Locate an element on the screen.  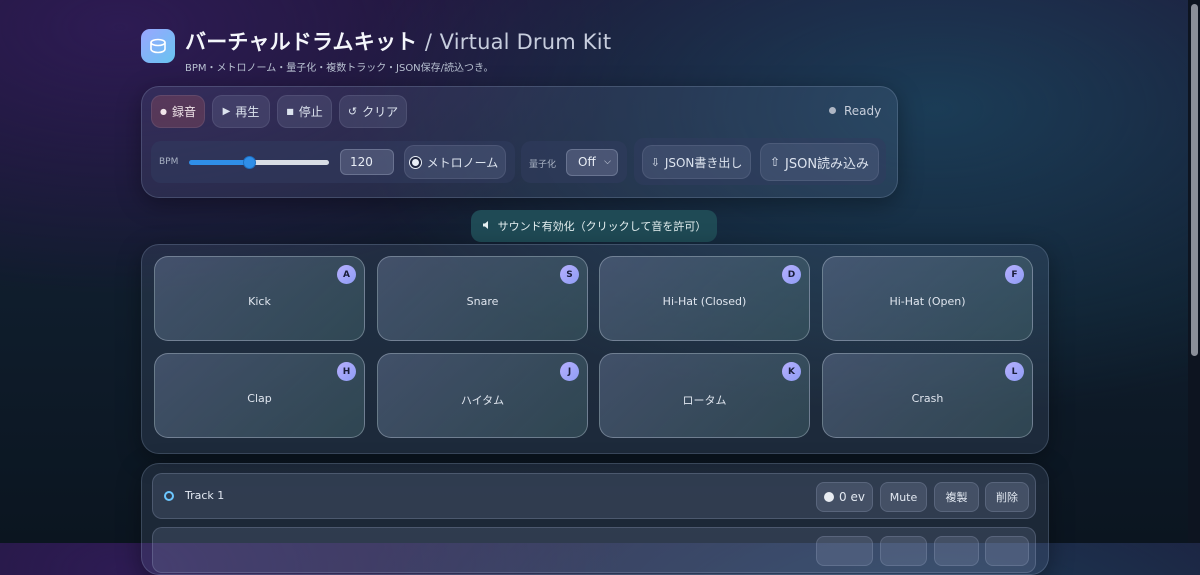
pad-hihat-closed: Hi-Hat (Closed) D is located at coordinates (704, 298).